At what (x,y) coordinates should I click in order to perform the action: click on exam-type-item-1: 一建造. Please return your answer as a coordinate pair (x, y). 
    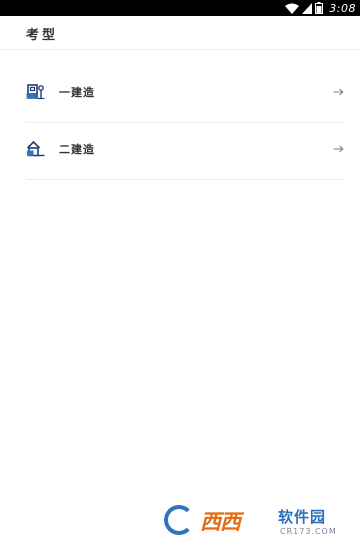
    Looking at the image, I should click on (185, 94).